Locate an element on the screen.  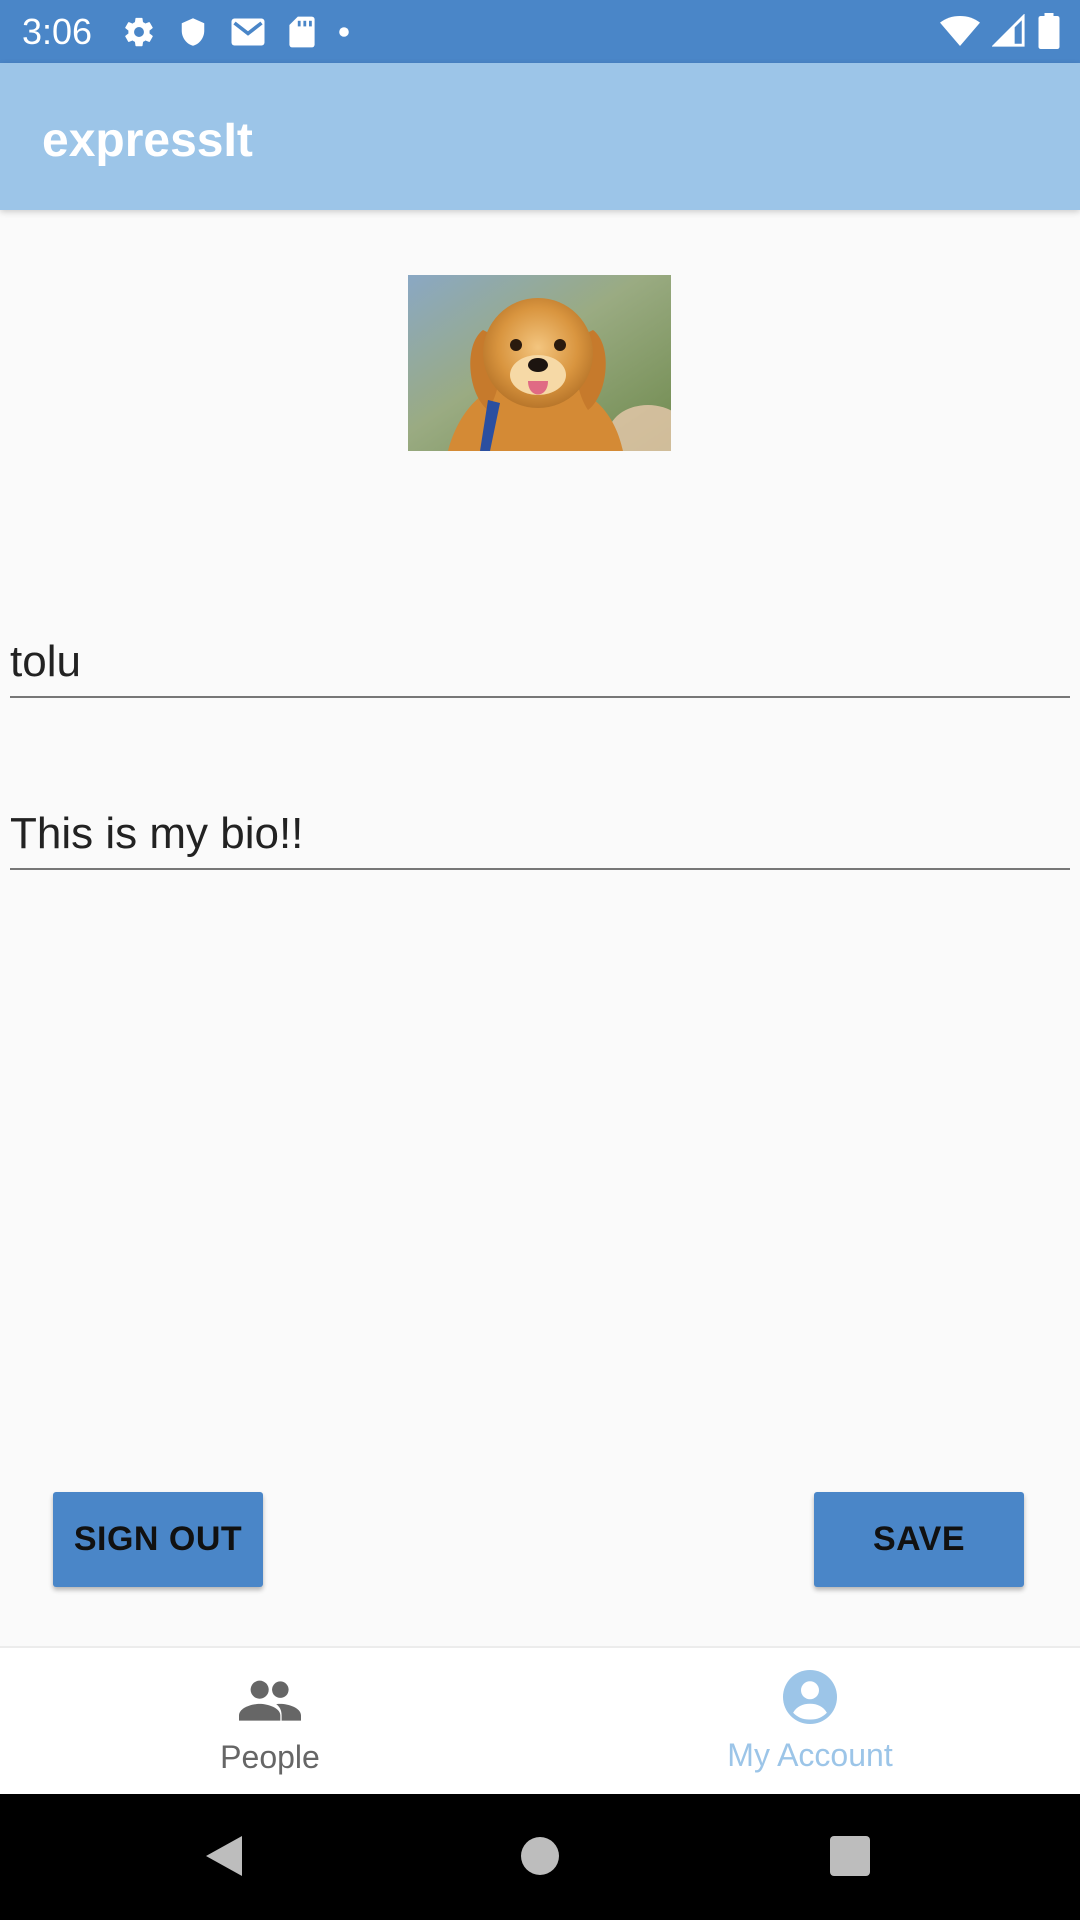
dot-icon is located at coordinates (344, 32).